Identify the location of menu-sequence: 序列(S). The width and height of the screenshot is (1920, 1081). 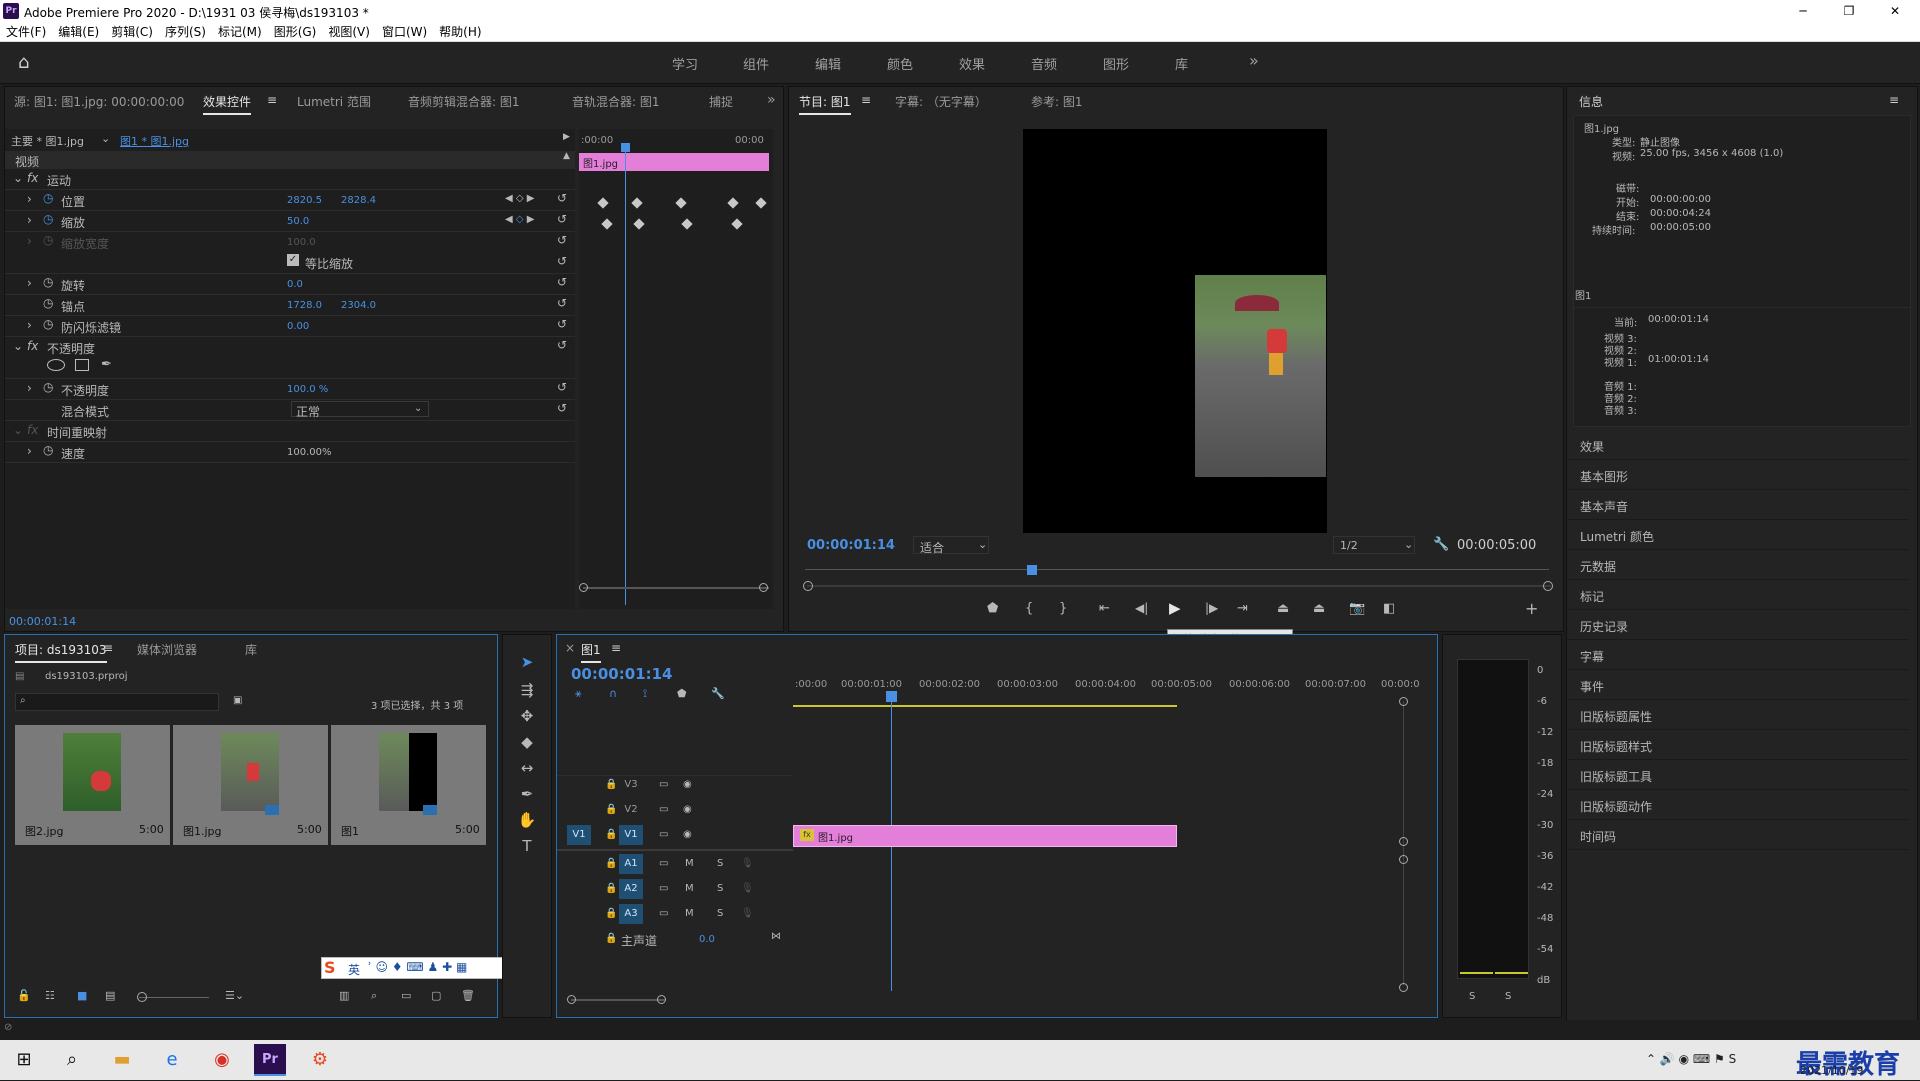
(185, 32).